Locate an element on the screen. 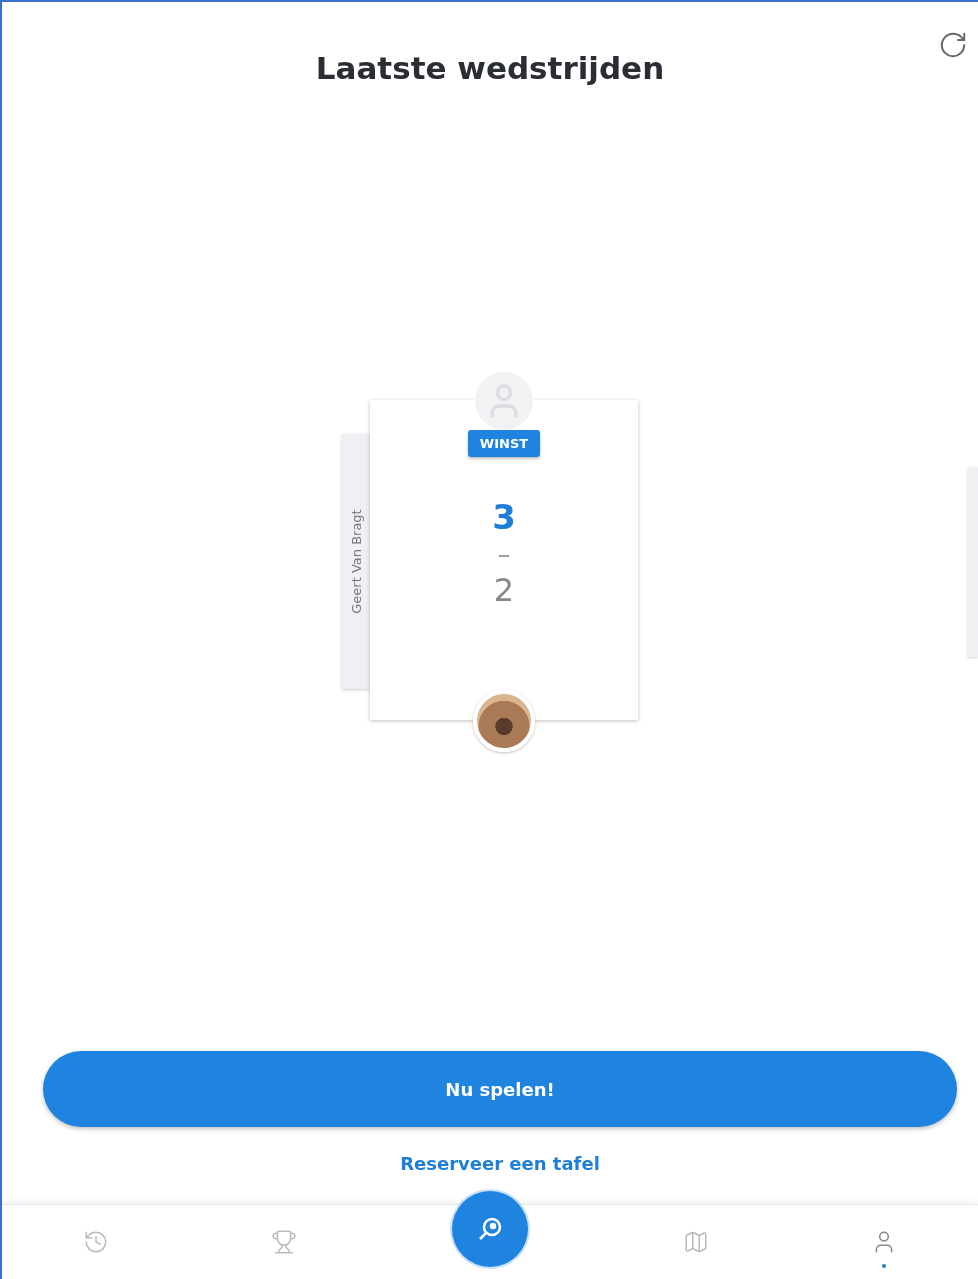  trophy-icon is located at coordinates (284, 1242).